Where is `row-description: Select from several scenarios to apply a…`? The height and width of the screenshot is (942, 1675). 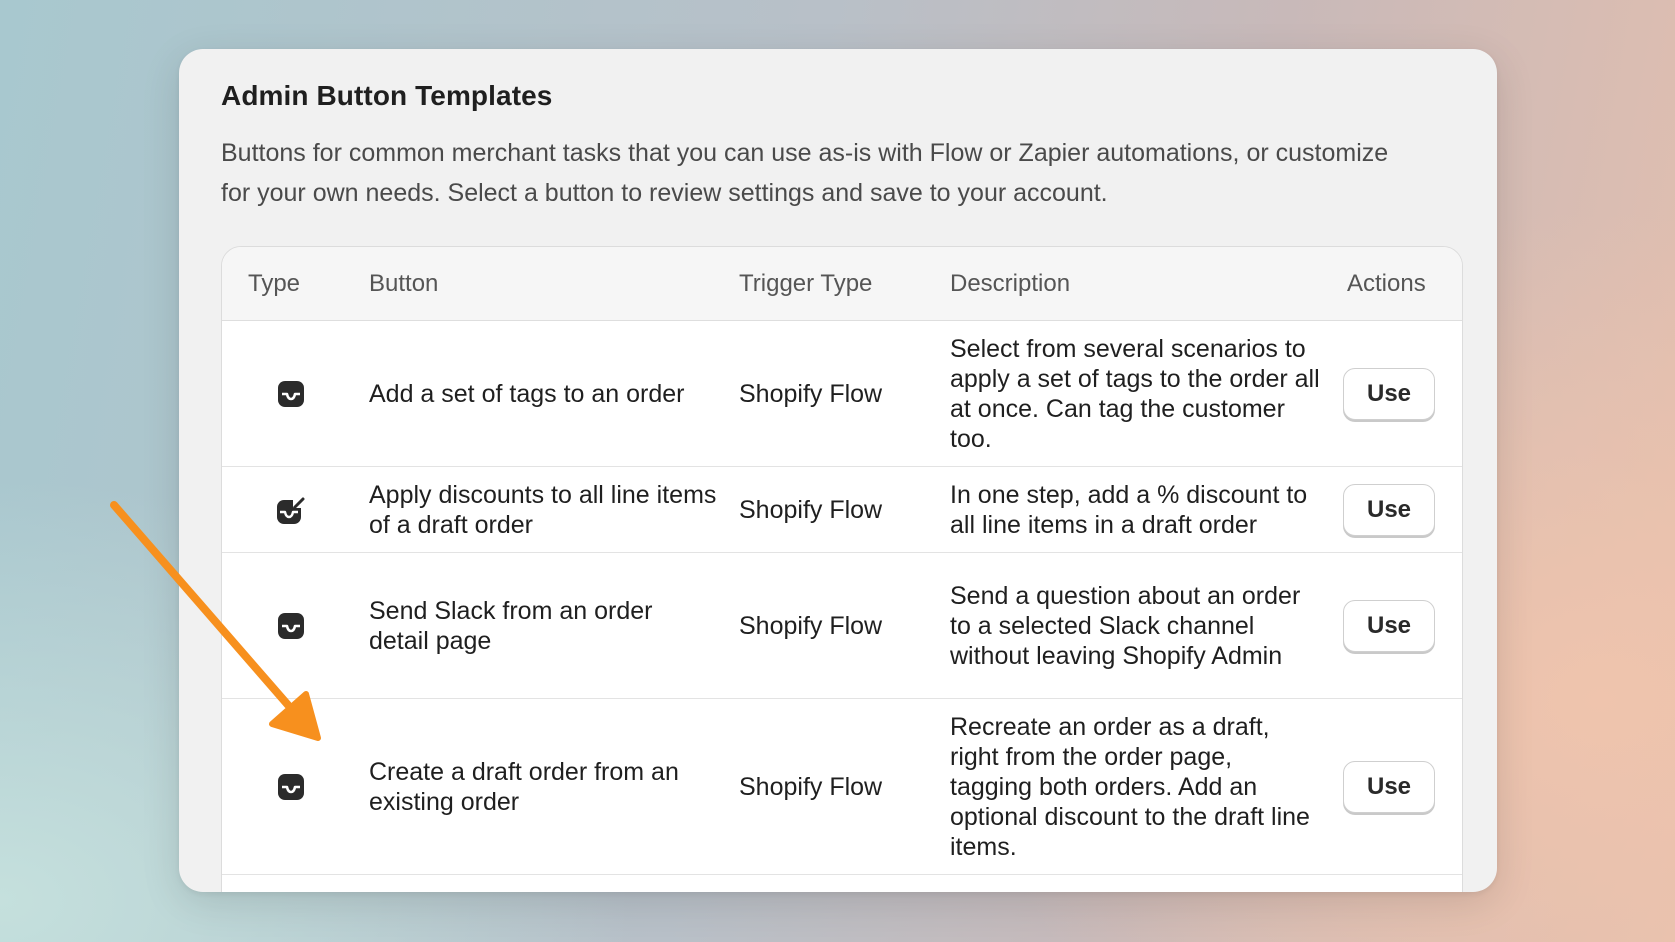 row-description: Select from several scenarios to apply a… is located at coordinates (1135, 393).